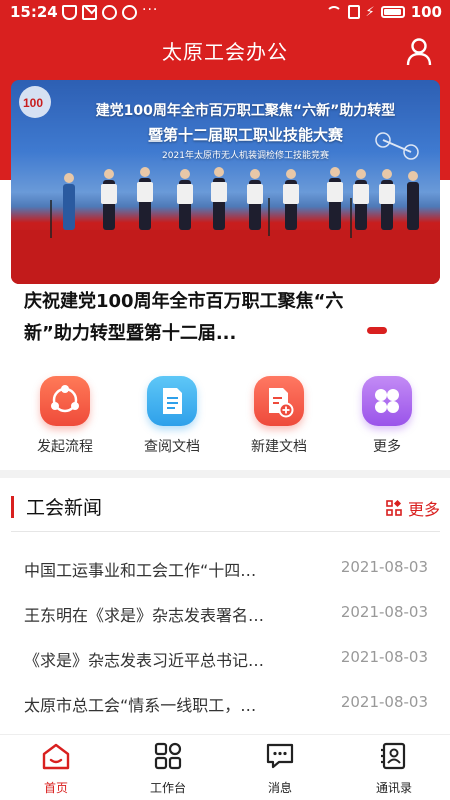 This screenshot has width=450, height=800. I want to click on news-item: 太原市总工会“情系一线职工，… 2021-08-03, so click(228, 707).